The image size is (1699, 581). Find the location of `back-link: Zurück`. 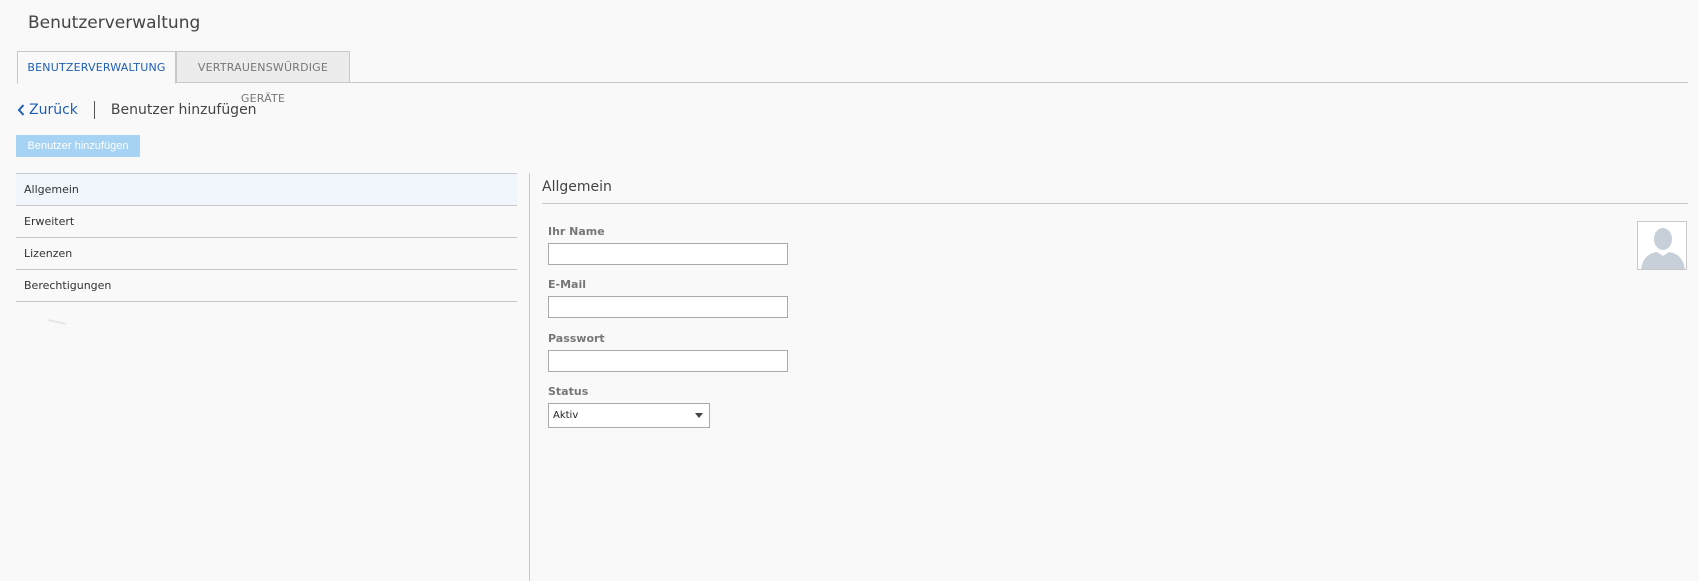

back-link: Zurück is located at coordinates (47, 110).